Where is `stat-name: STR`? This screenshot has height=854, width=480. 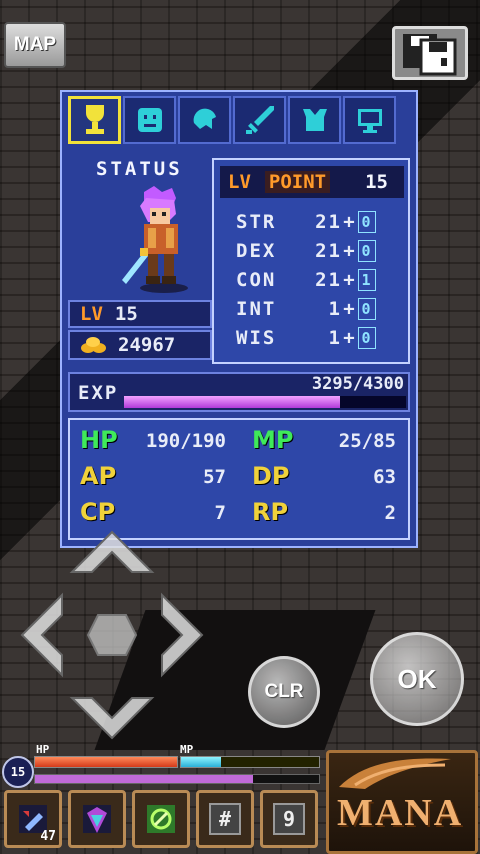
stat-name: STR is located at coordinates (256, 222).